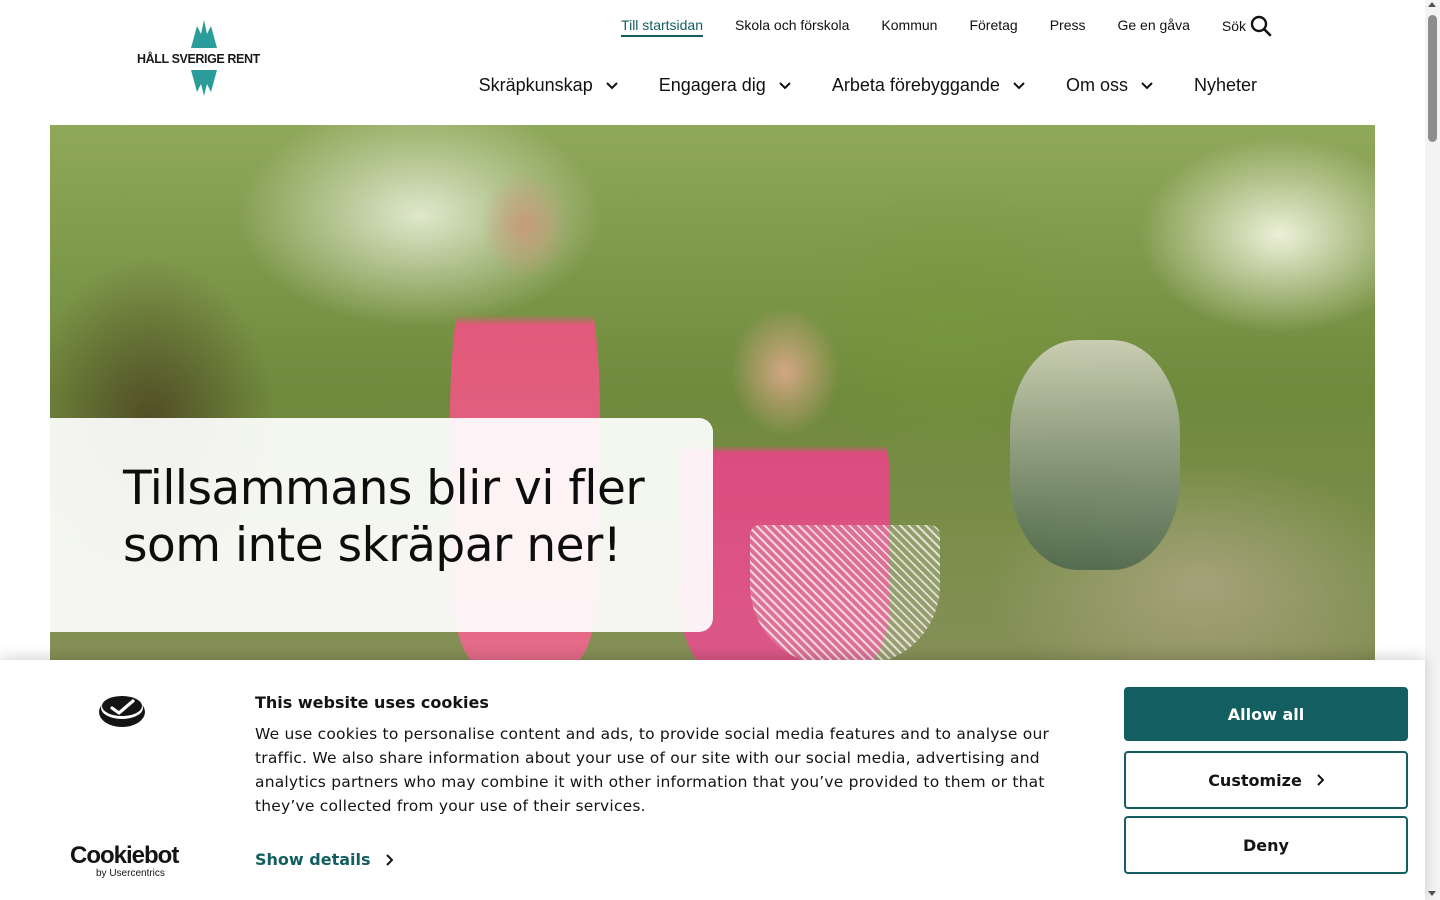 The height and width of the screenshot is (900, 1440). I want to click on search-icon, so click(1261, 26).